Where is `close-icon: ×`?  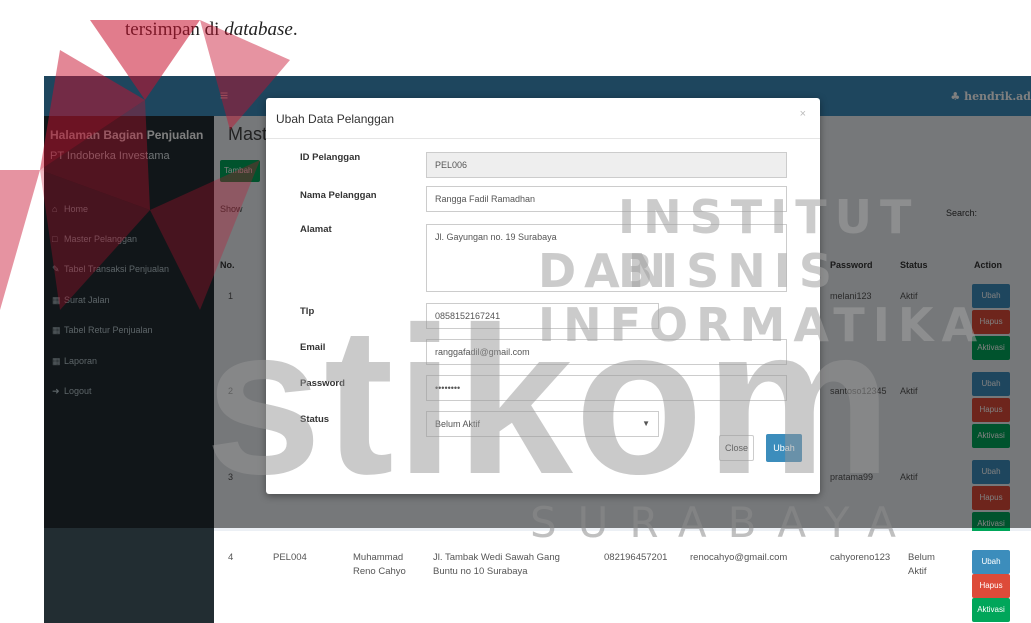 close-icon: × is located at coordinates (803, 114).